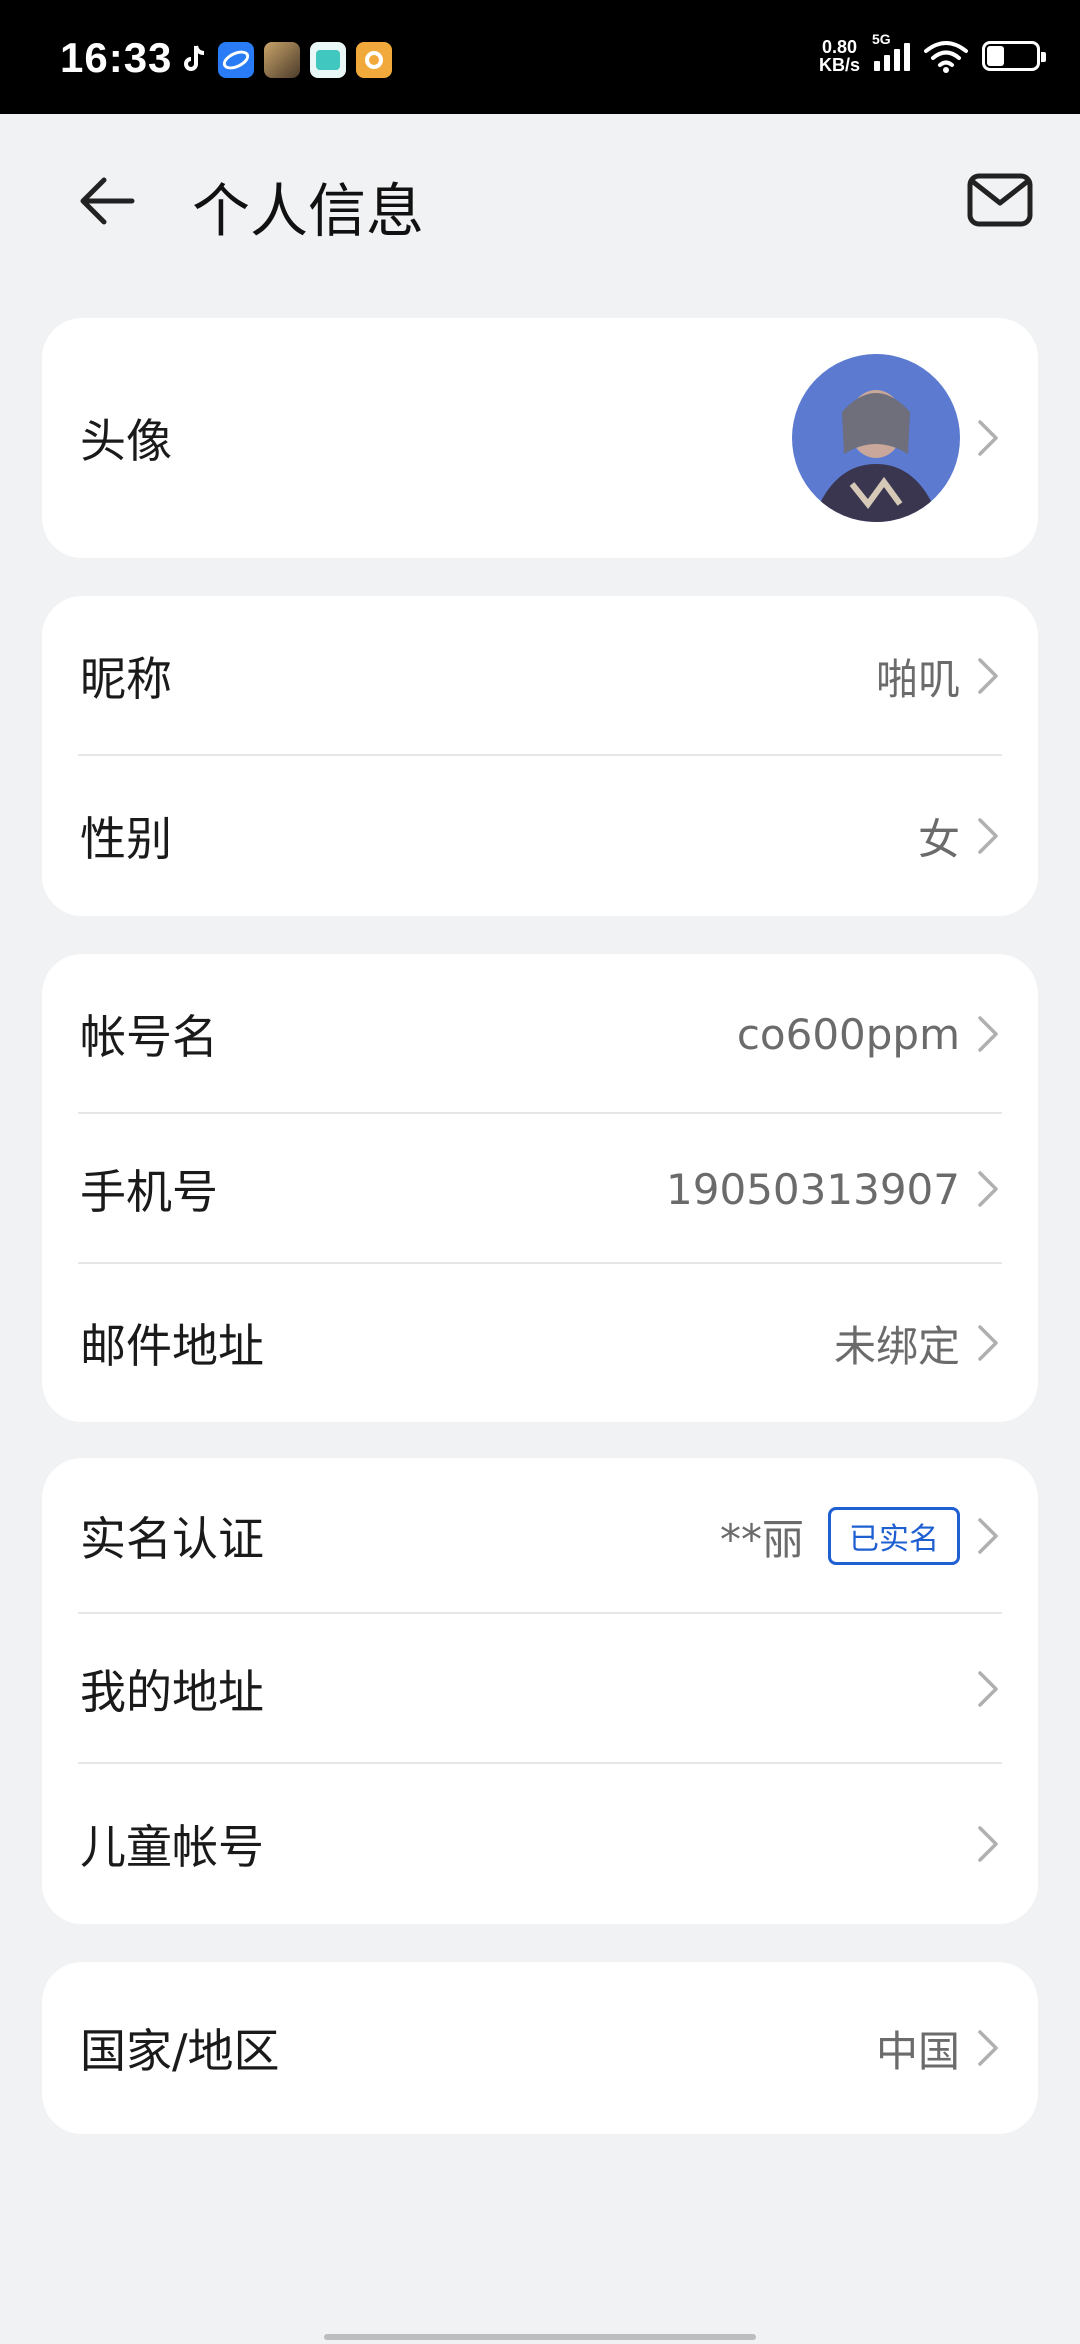 The image size is (1080, 2344). Describe the element at coordinates (540, 2337) in the screenshot. I see `home-indicator` at that location.